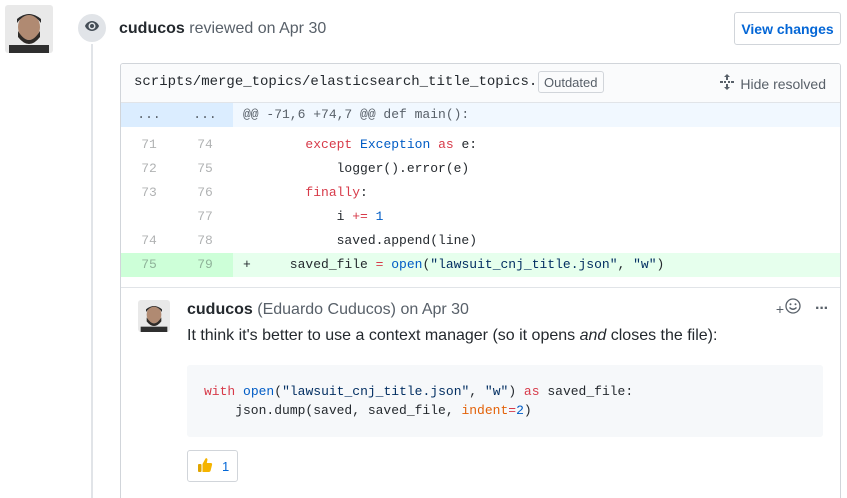 This screenshot has width=847, height=498. Describe the element at coordinates (802, 308) in the screenshot. I see `comment-actions: + ···` at that location.